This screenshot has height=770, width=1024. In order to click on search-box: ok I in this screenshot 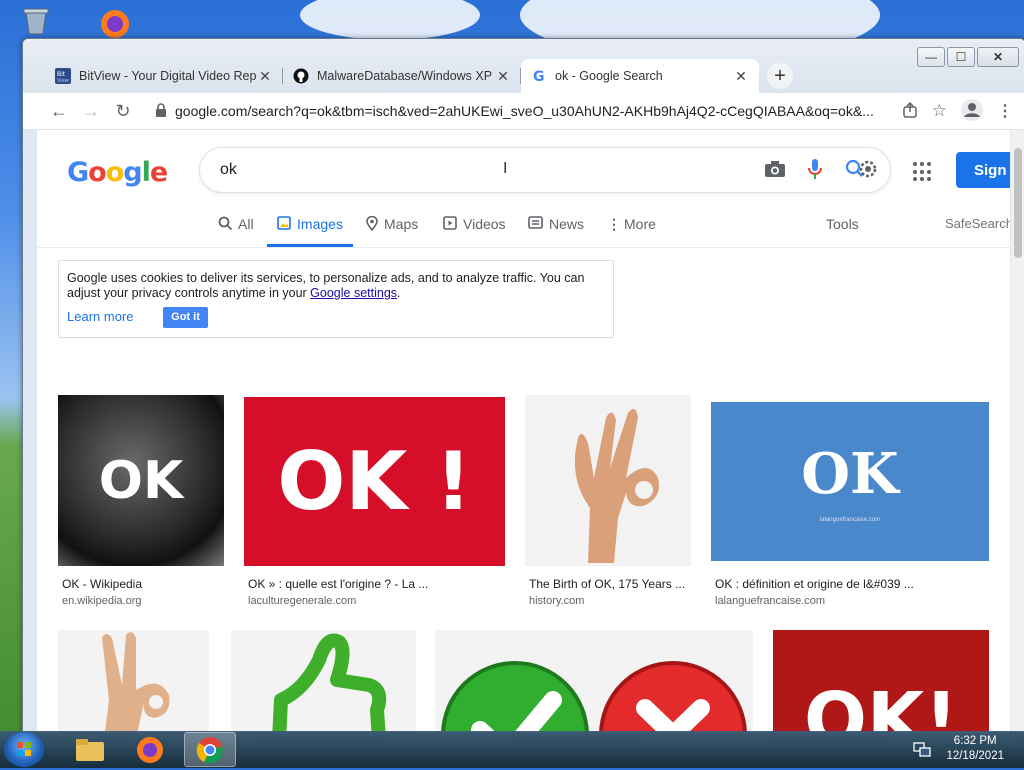, I will do `click(545, 170)`.